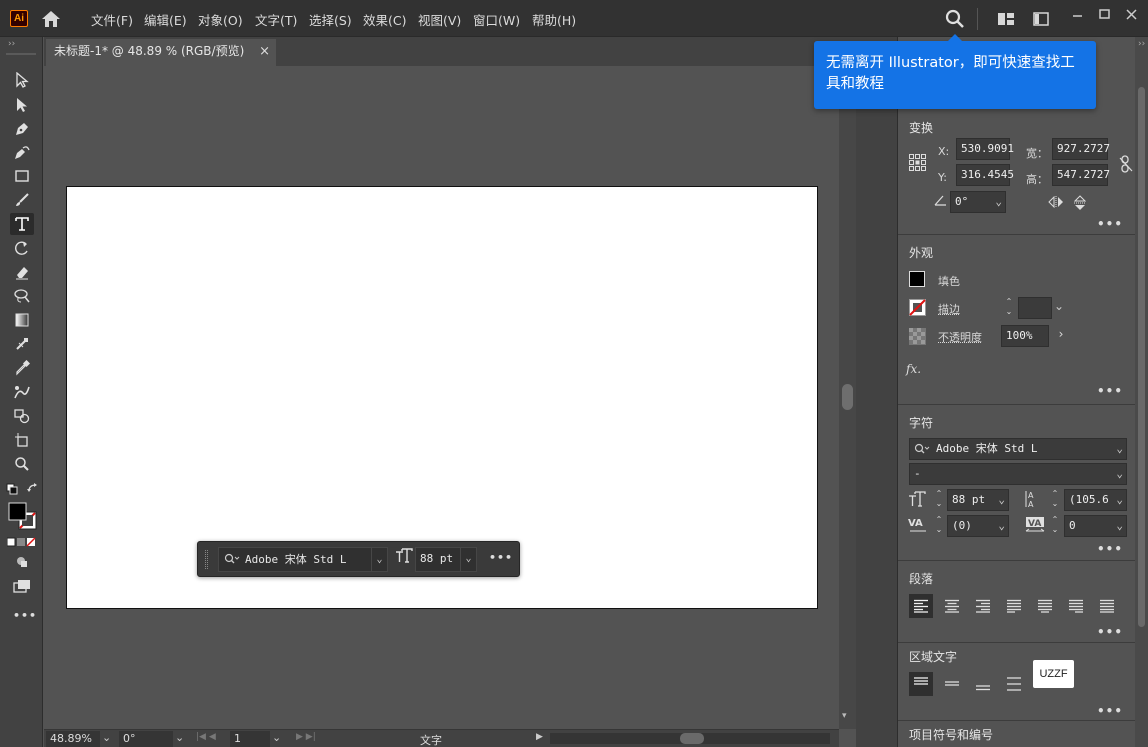  I want to click on document-tab: 未标题-1* @ 48.89 % (RGB/预览) ×, so click(161, 52).